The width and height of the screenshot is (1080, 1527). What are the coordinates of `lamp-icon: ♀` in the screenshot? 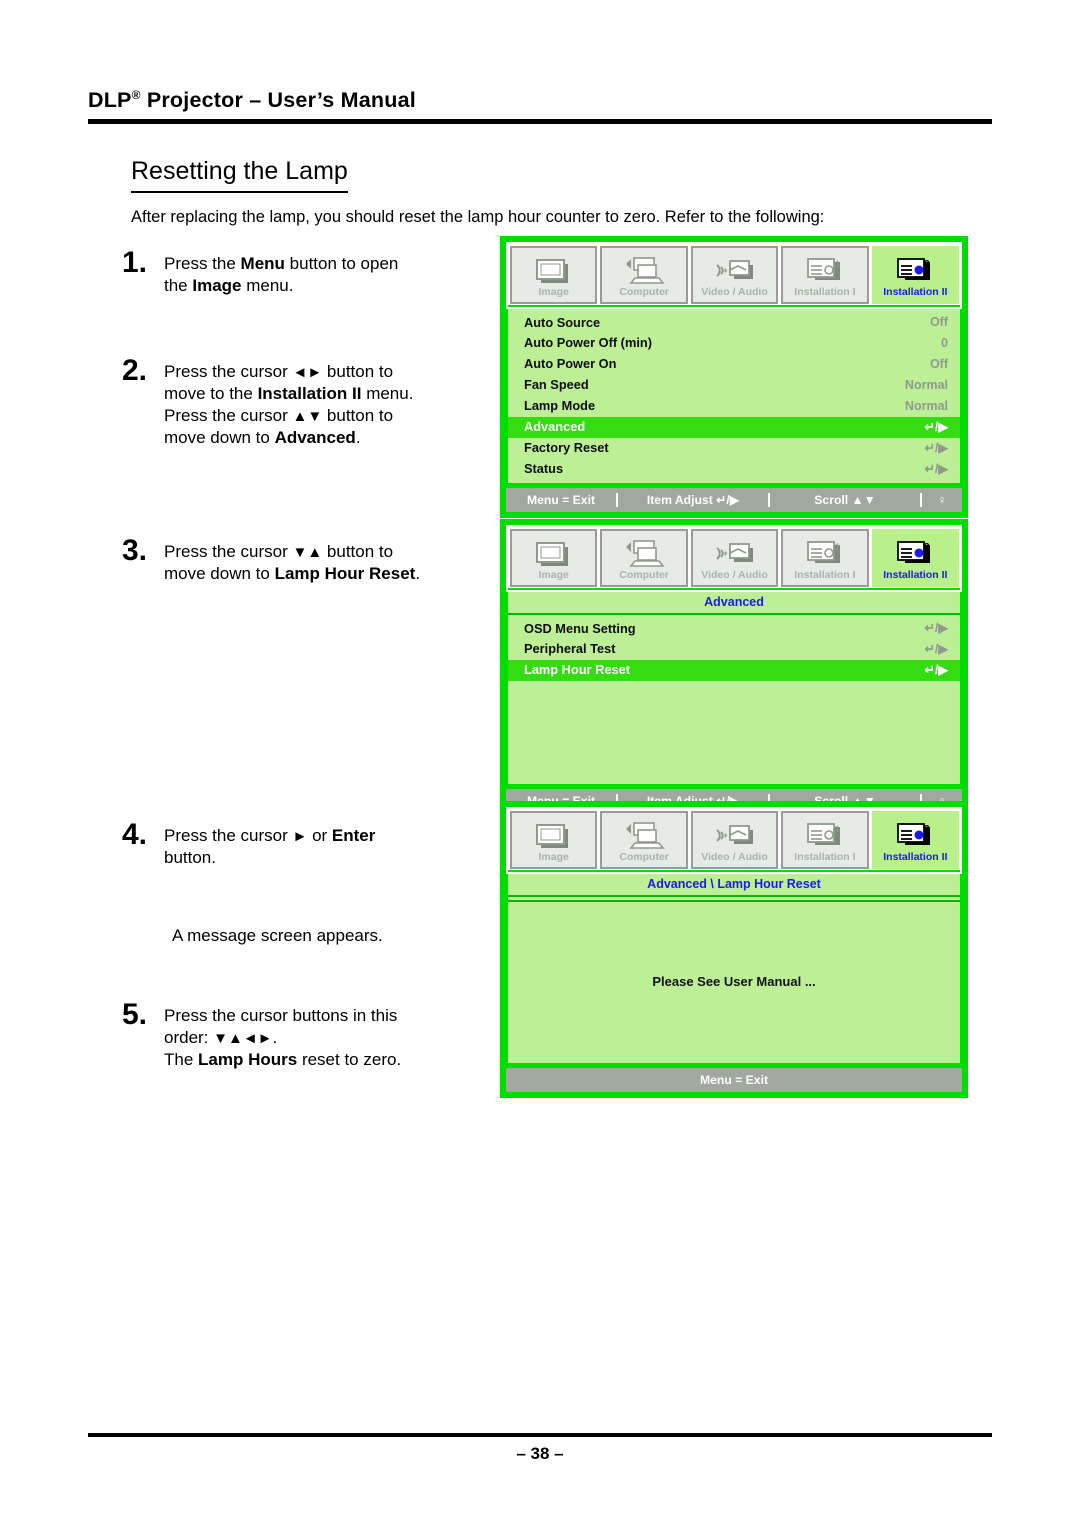 It's located at (942, 499).